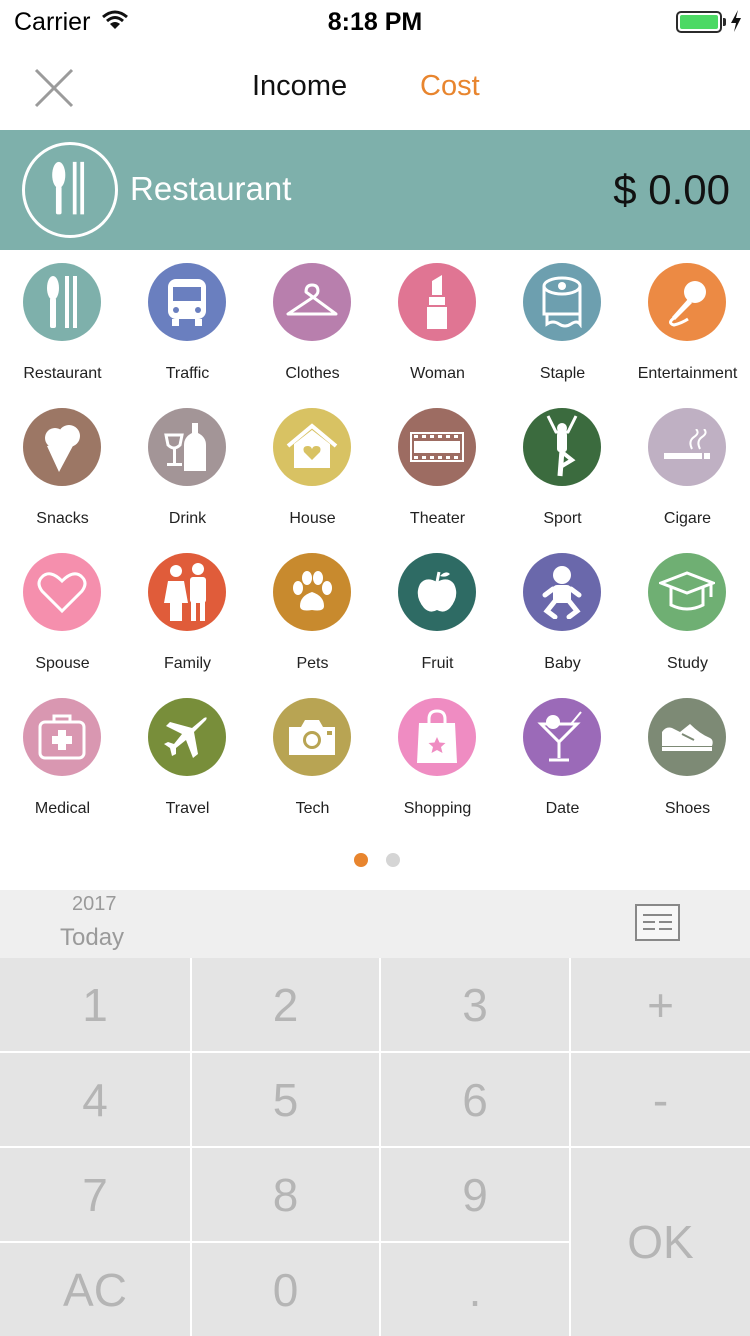  I want to click on hanger-icon, so click(312, 302).